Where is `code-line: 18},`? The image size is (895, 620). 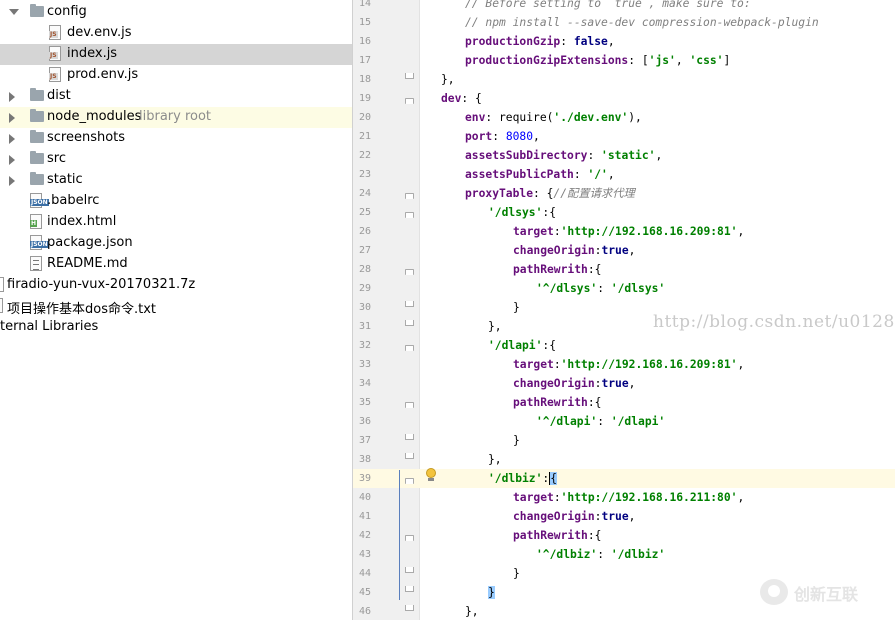 code-line: 18}, is located at coordinates (624, 79).